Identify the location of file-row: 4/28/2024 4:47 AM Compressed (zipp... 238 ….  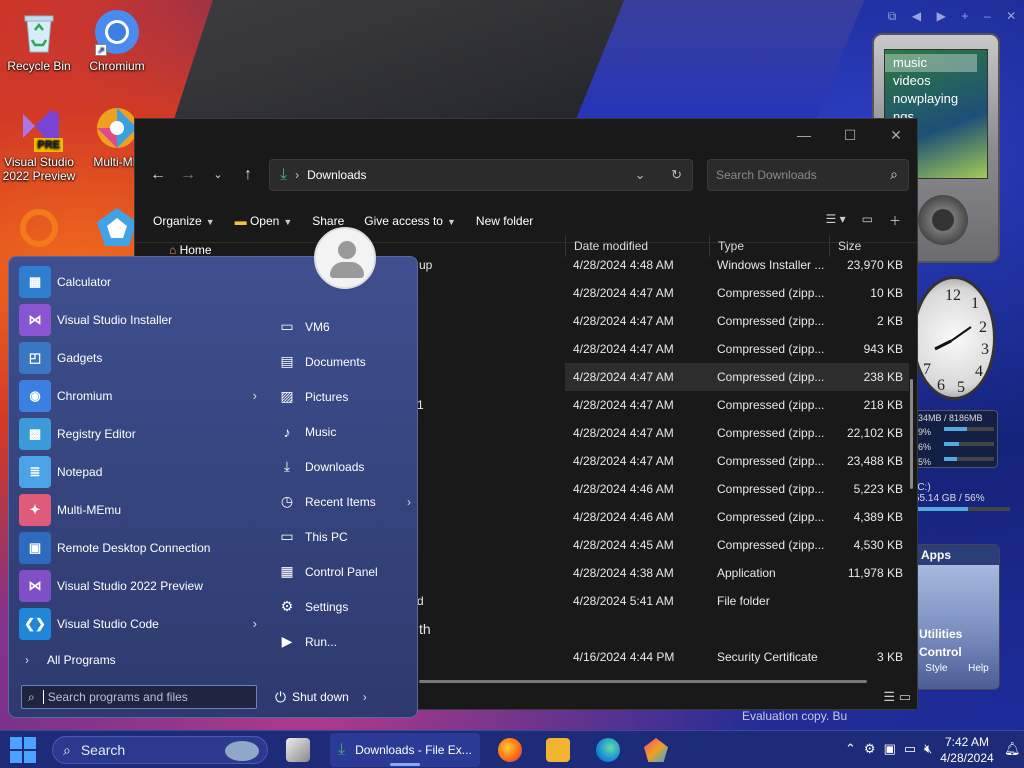
(737, 377).